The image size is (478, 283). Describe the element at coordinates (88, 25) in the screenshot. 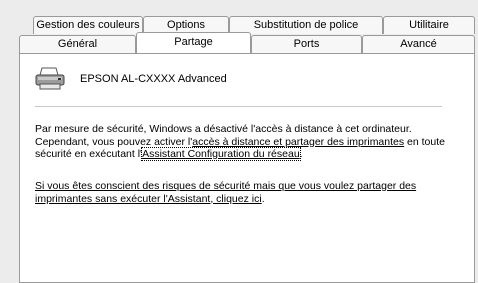

I see `tab-gestion-des-couleurs: Gestion des couleurs` at that location.